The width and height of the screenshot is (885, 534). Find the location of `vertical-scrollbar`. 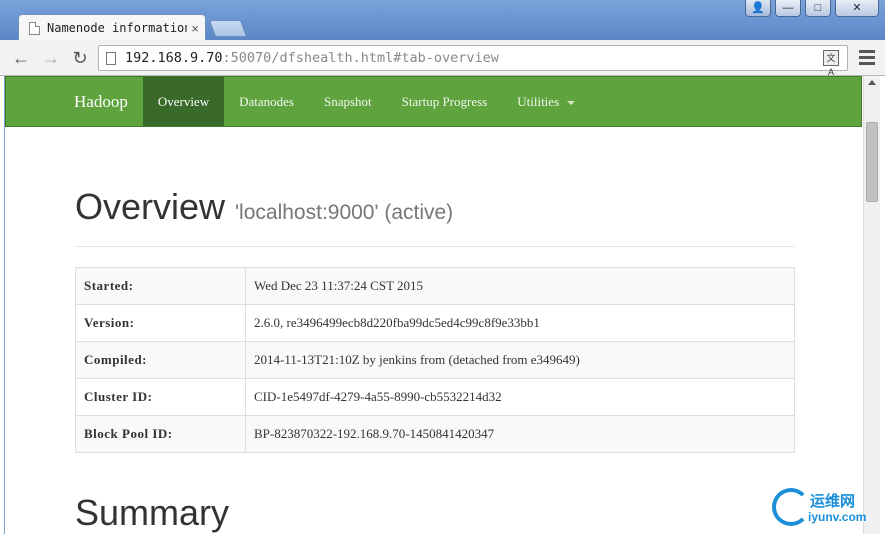

vertical-scrollbar is located at coordinates (871, 305).